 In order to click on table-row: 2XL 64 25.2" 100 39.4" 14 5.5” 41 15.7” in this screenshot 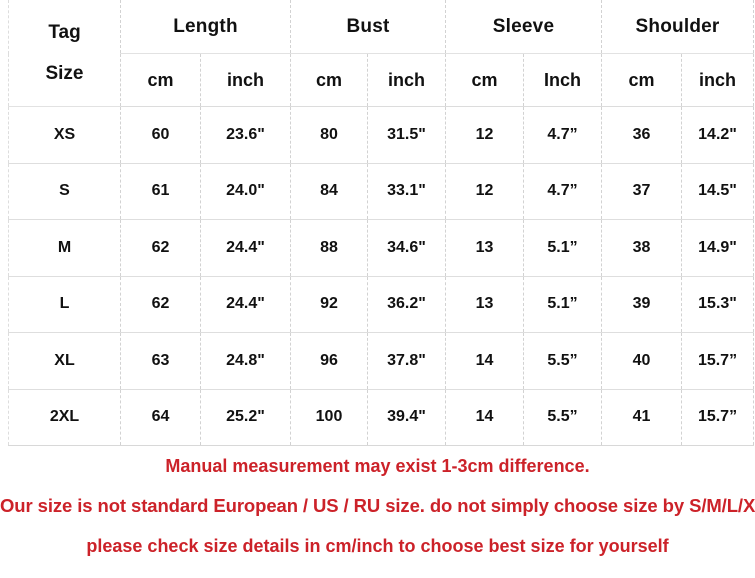, I will do `click(381, 417)`.